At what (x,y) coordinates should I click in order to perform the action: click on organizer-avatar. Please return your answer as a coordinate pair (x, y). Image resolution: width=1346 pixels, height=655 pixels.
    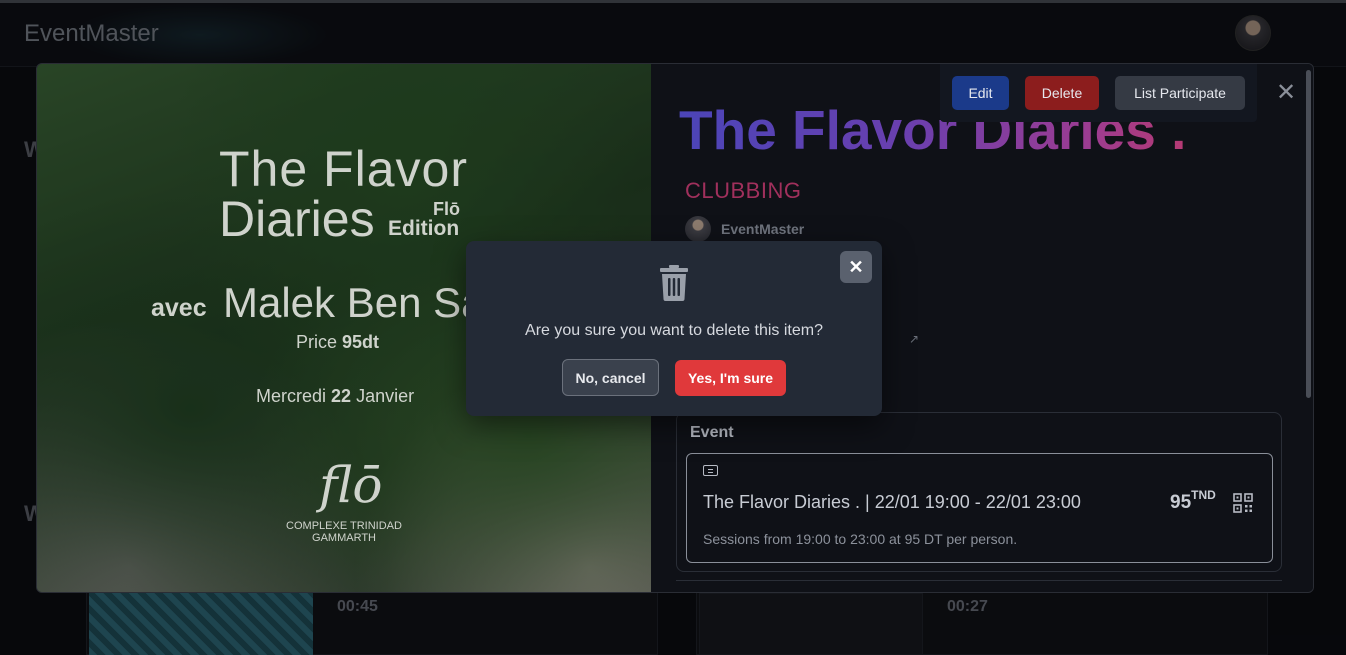
    Looking at the image, I should click on (698, 229).